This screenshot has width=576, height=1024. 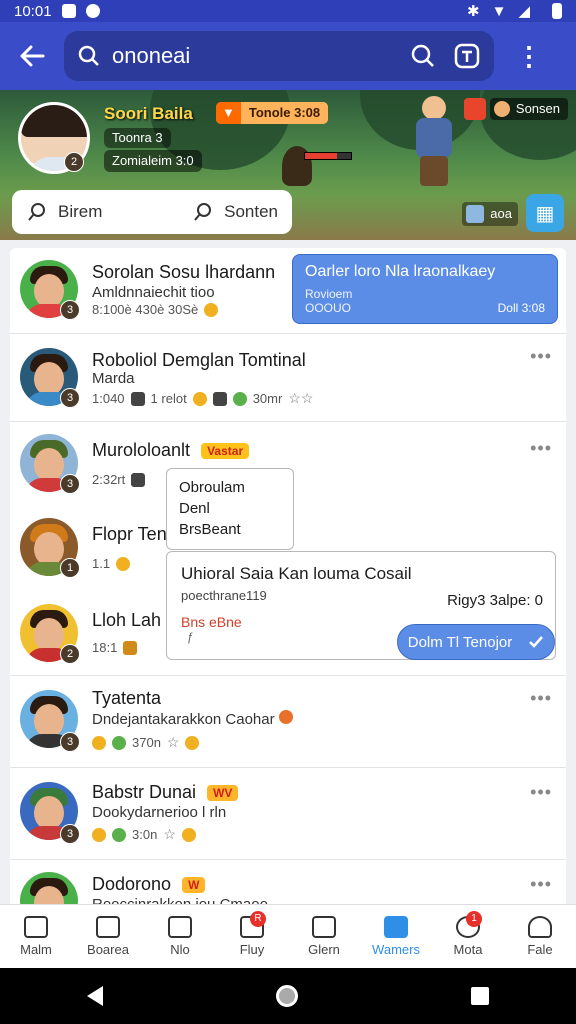 I want to click on more-options-button: ⋮, so click(x=529, y=56).